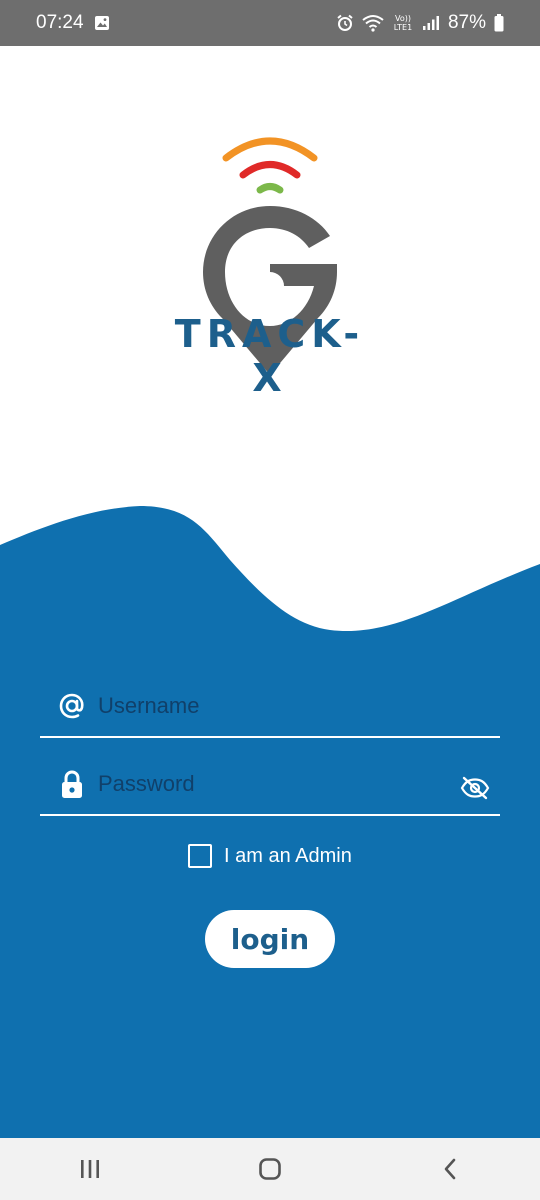 This screenshot has width=540, height=1200. Describe the element at coordinates (270, 573) in the screenshot. I see `wave-divider` at that location.